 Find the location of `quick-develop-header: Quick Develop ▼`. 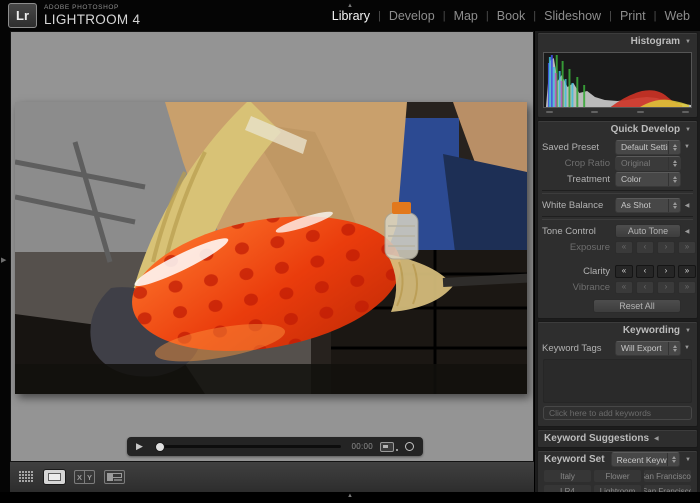

quick-develop-header: Quick Develop ▼ is located at coordinates (617, 129).